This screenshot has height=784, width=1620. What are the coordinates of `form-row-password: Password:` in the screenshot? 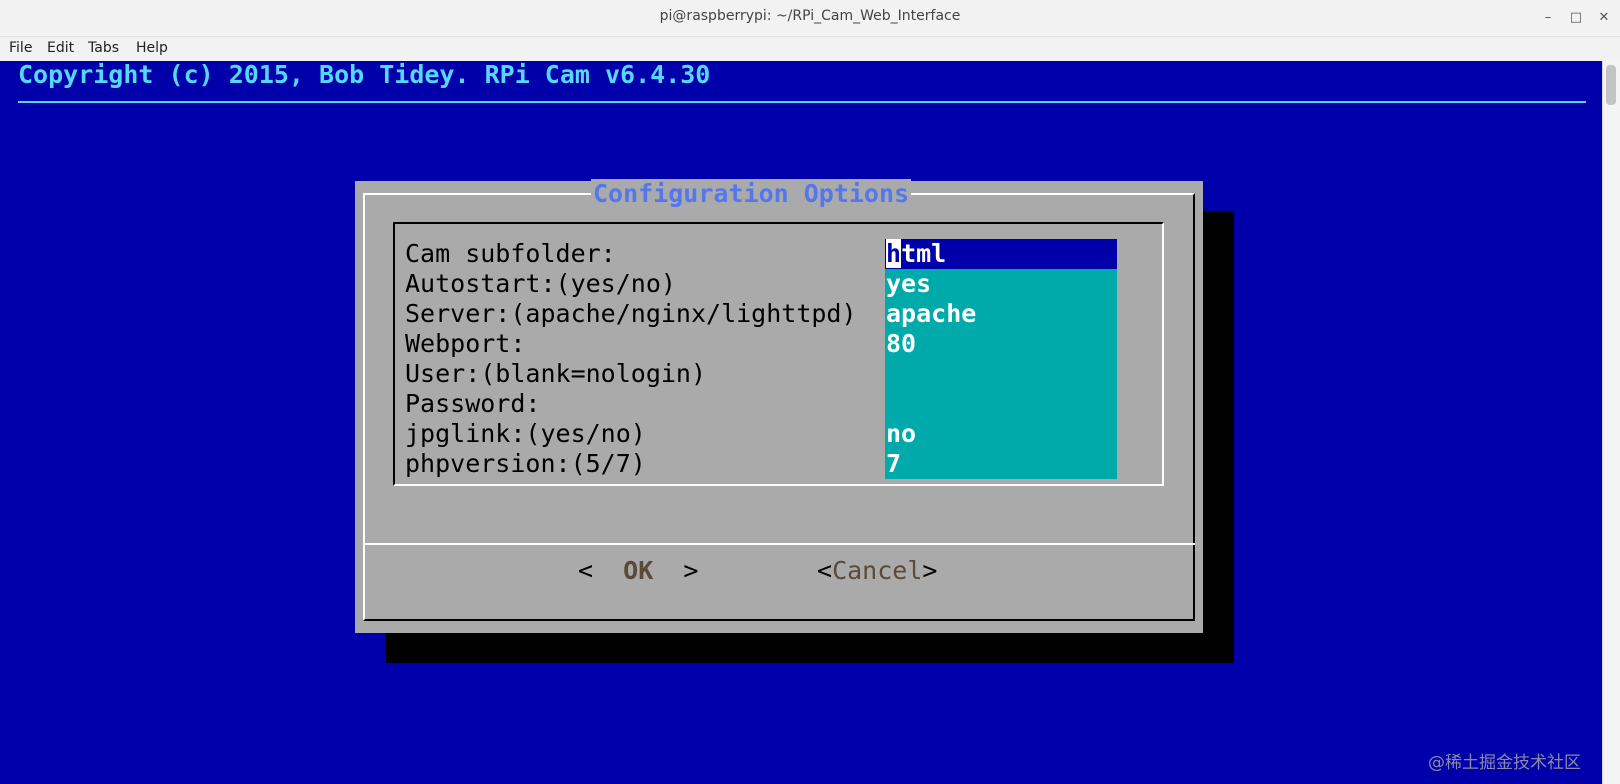 It's located at (778, 404).